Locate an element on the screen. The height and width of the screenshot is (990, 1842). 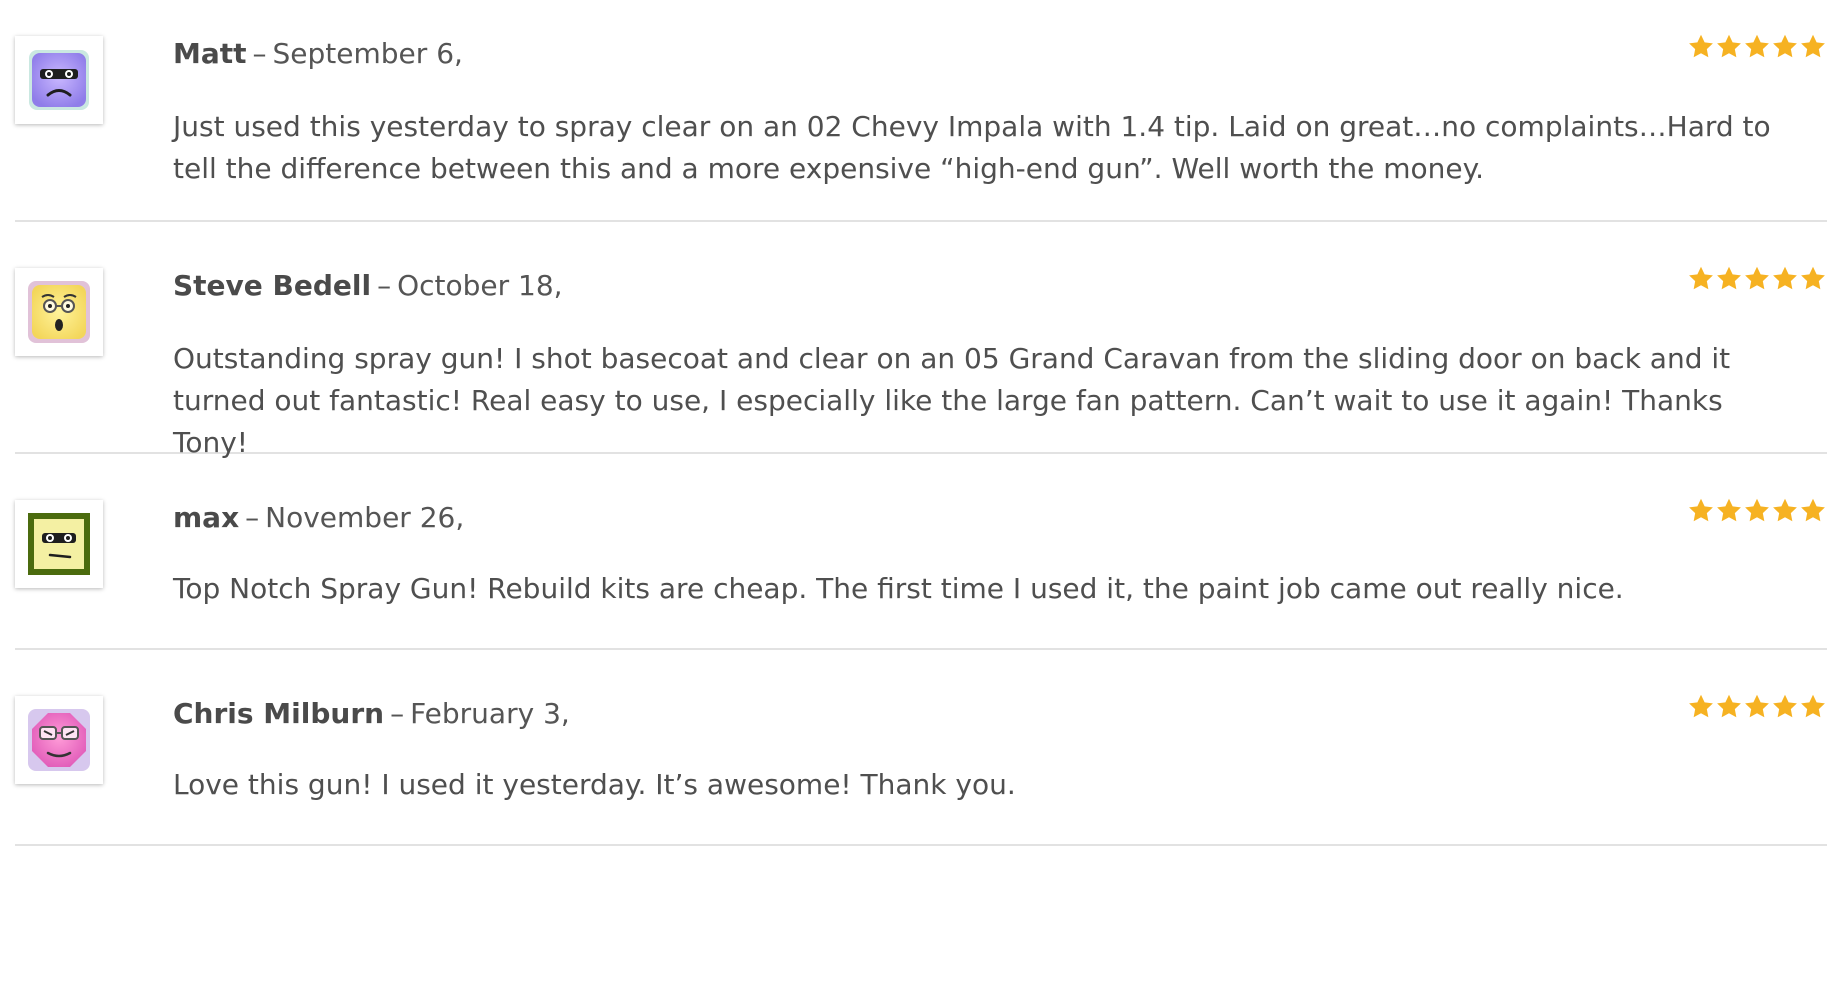
review-meta: Steve Bedell – October 18, is located at coordinates (368, 286).